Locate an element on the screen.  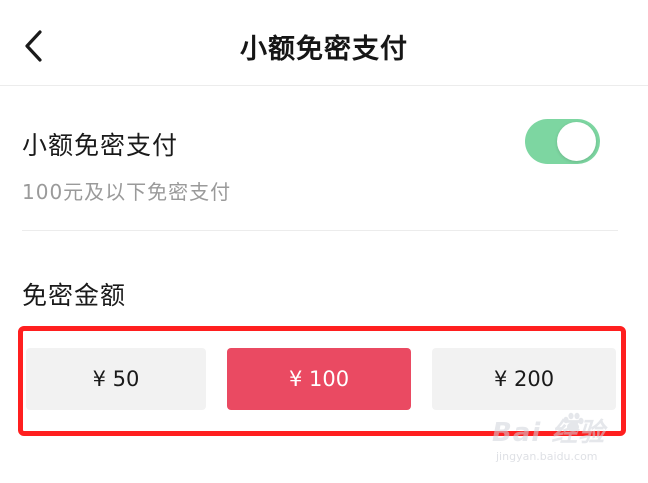
amount-section-label: 免密金额 is located at coordinates (74, 295).